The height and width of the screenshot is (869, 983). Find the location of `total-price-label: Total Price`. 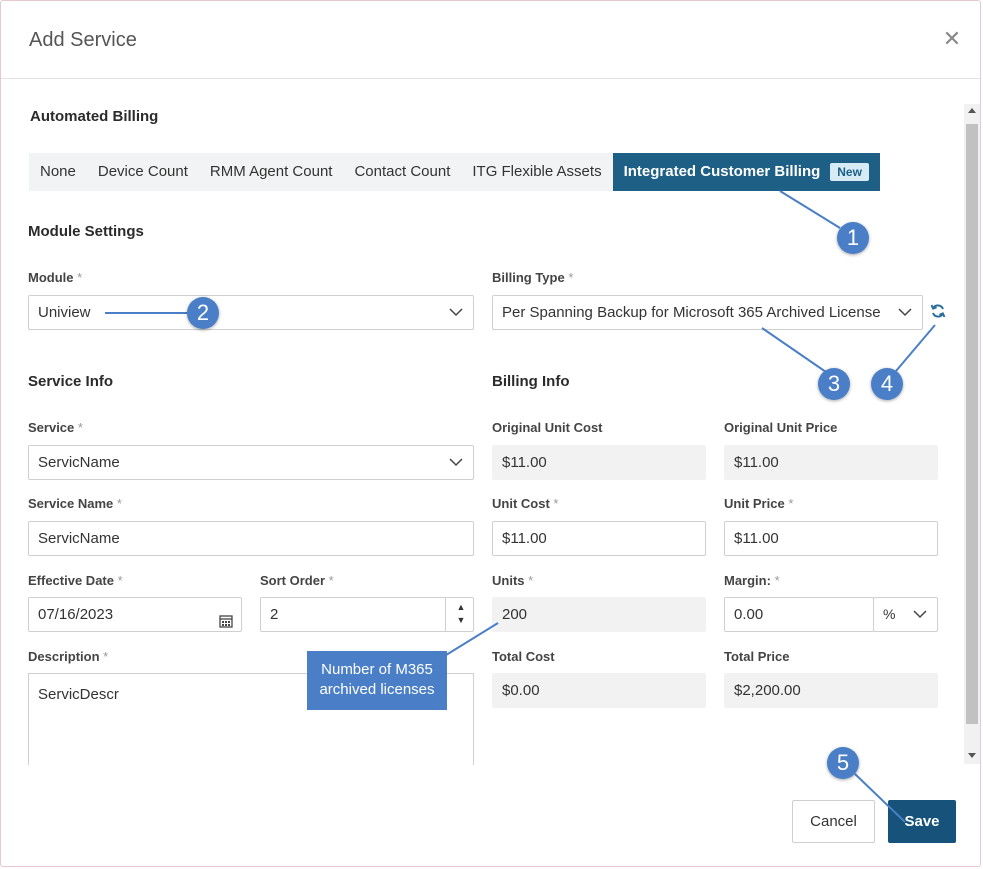

total-price-label: Total Price is located at coordinates (757, 656).